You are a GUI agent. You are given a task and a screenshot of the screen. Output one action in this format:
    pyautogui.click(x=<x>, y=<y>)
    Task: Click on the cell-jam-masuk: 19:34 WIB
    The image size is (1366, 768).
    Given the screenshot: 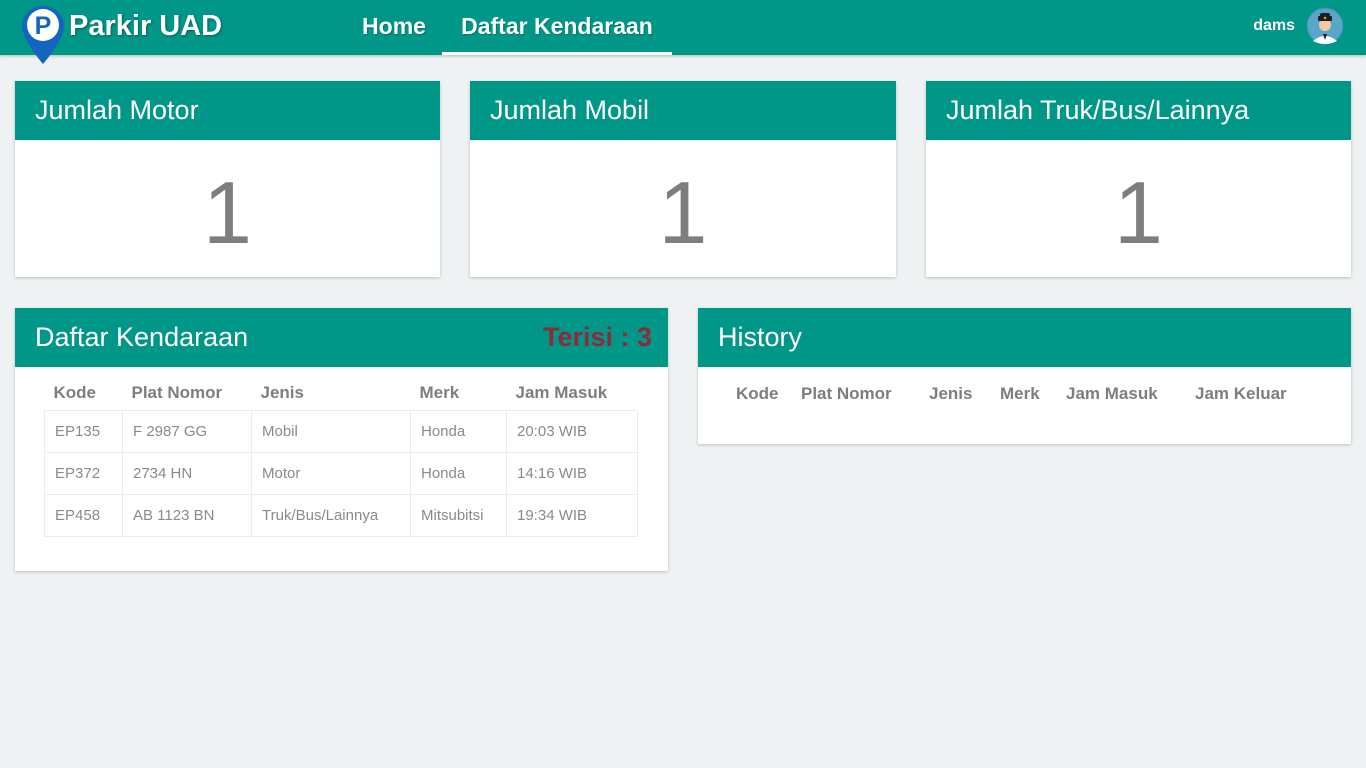 What is the action you would take?
    pyautogui.click(x=572, y=515)
    